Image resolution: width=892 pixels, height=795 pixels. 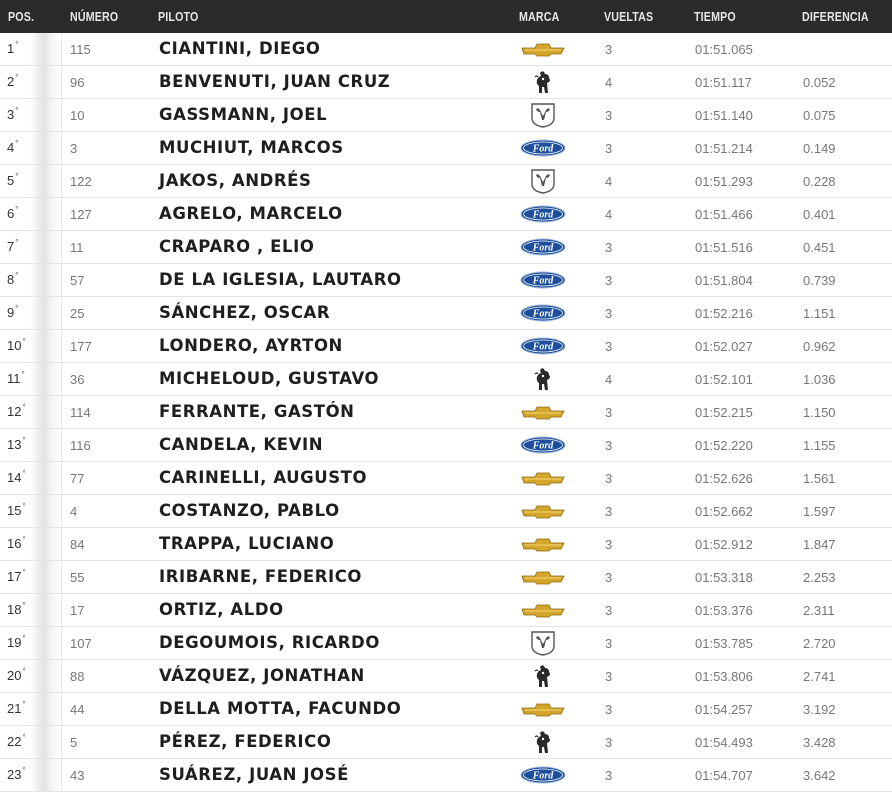 I want to click on position-cell: 11°, so click(x=31, y=379).